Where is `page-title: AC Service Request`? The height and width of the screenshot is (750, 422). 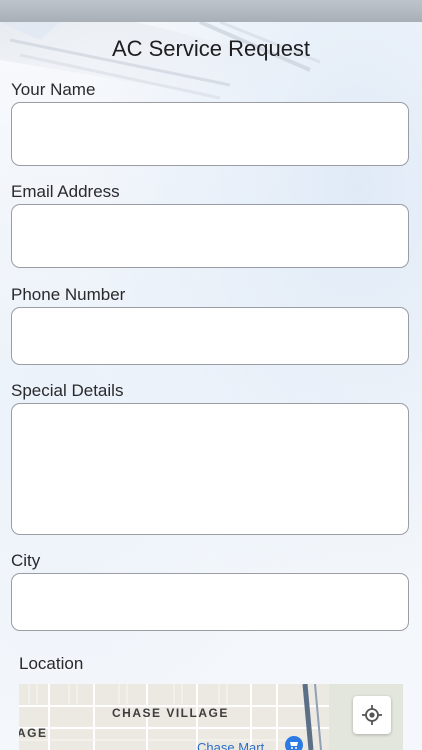
page-title: AC Service Request is located at coordinates (211, 48).